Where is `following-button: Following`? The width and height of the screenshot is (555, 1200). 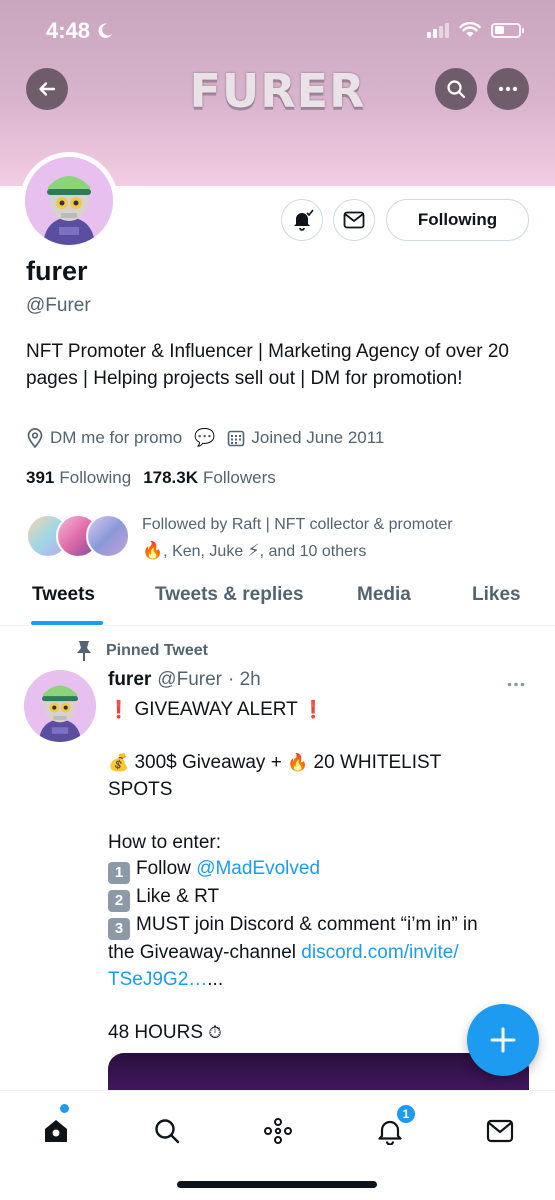 following-button: Following is located at coordinates (457, 220).